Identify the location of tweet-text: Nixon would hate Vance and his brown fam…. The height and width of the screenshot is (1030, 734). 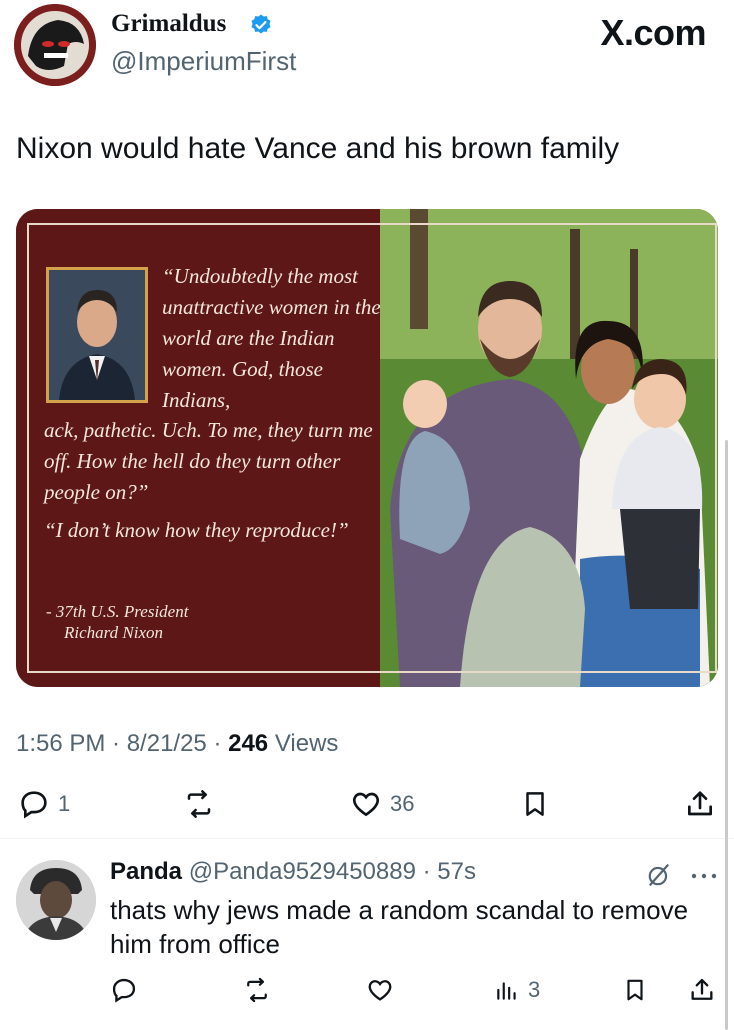
(318, 148).